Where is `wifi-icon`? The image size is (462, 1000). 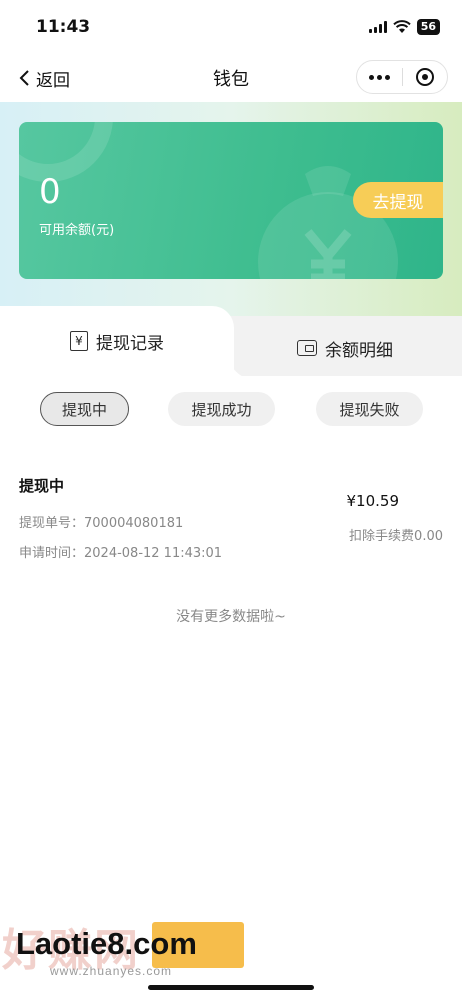
wifi-icon is located at coordinates (401, 26).